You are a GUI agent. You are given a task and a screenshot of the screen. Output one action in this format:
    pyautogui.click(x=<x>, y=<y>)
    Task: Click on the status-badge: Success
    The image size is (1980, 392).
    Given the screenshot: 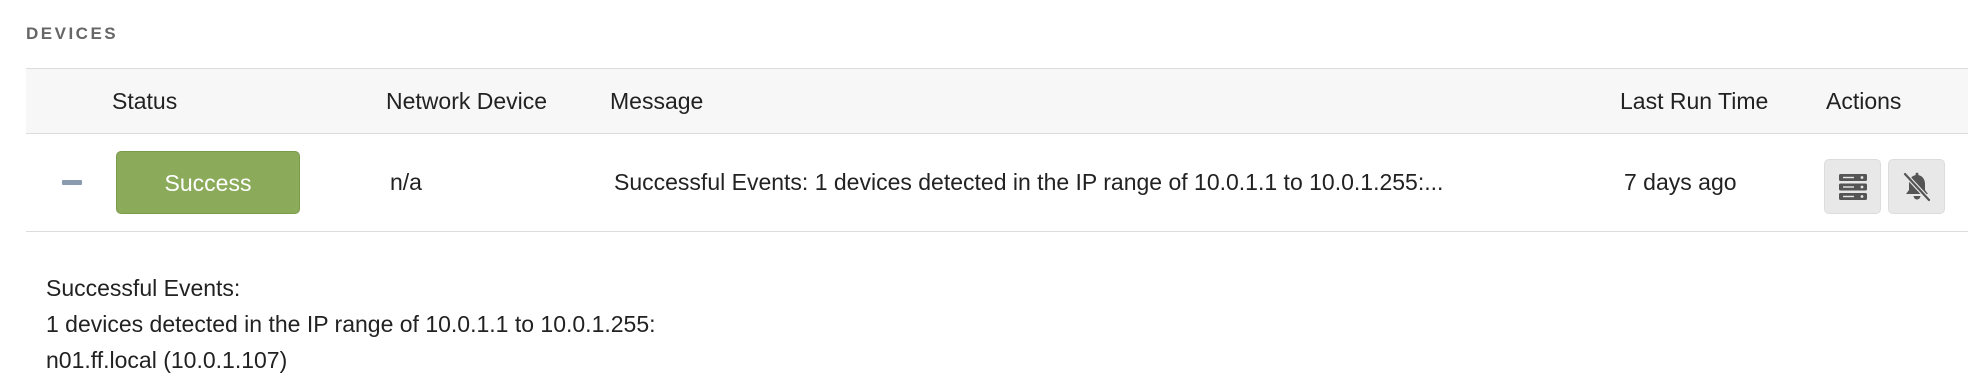 What is the action you would take?
    pyautogui.click(x=208, y=182)
    